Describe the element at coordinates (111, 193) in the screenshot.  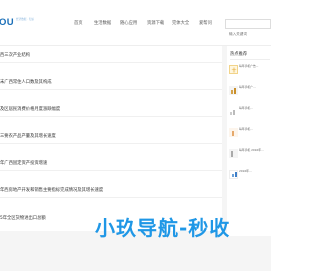
I see `article-row: 年西房地产开发和销售主要指标完成情况及其增长速度` at that location.